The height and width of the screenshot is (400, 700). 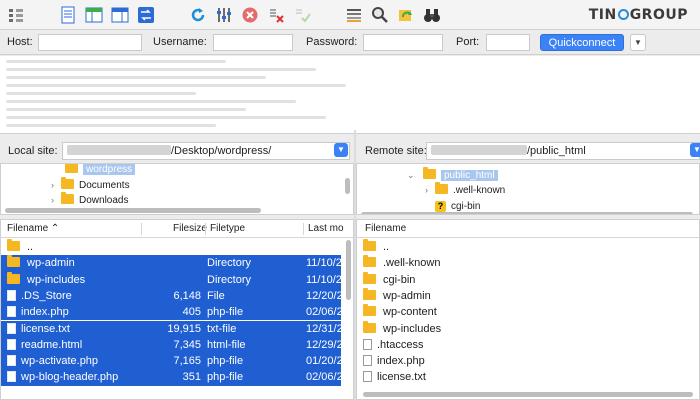 I want to click on local-path-dropdown-icon: ▼, so click(x=341, y=150).